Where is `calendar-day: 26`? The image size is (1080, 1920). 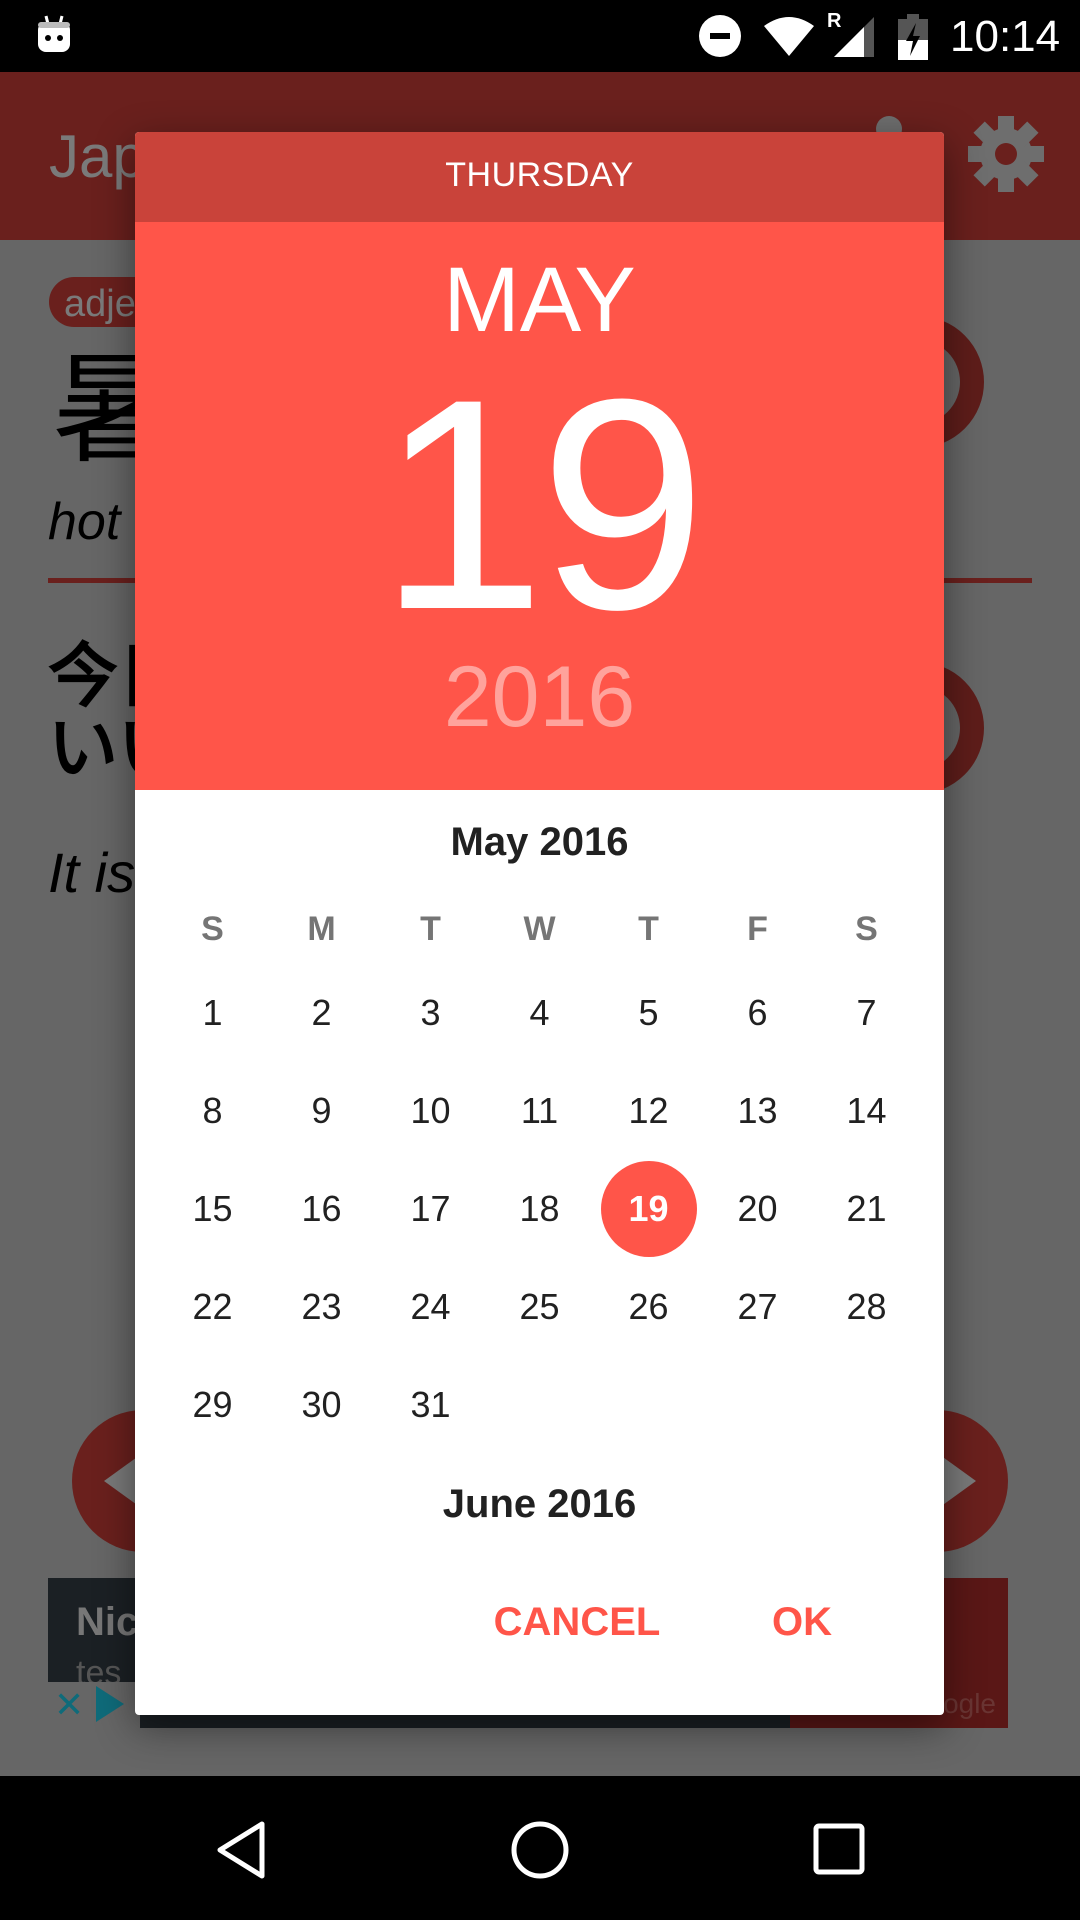 calendar-day: 26 is located at coordinates (648, 1307).